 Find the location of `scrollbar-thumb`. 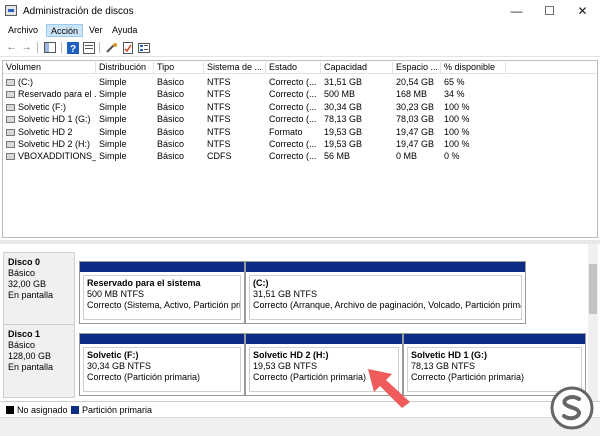

scrollbar-thumb is located at coordinates (593, 289).